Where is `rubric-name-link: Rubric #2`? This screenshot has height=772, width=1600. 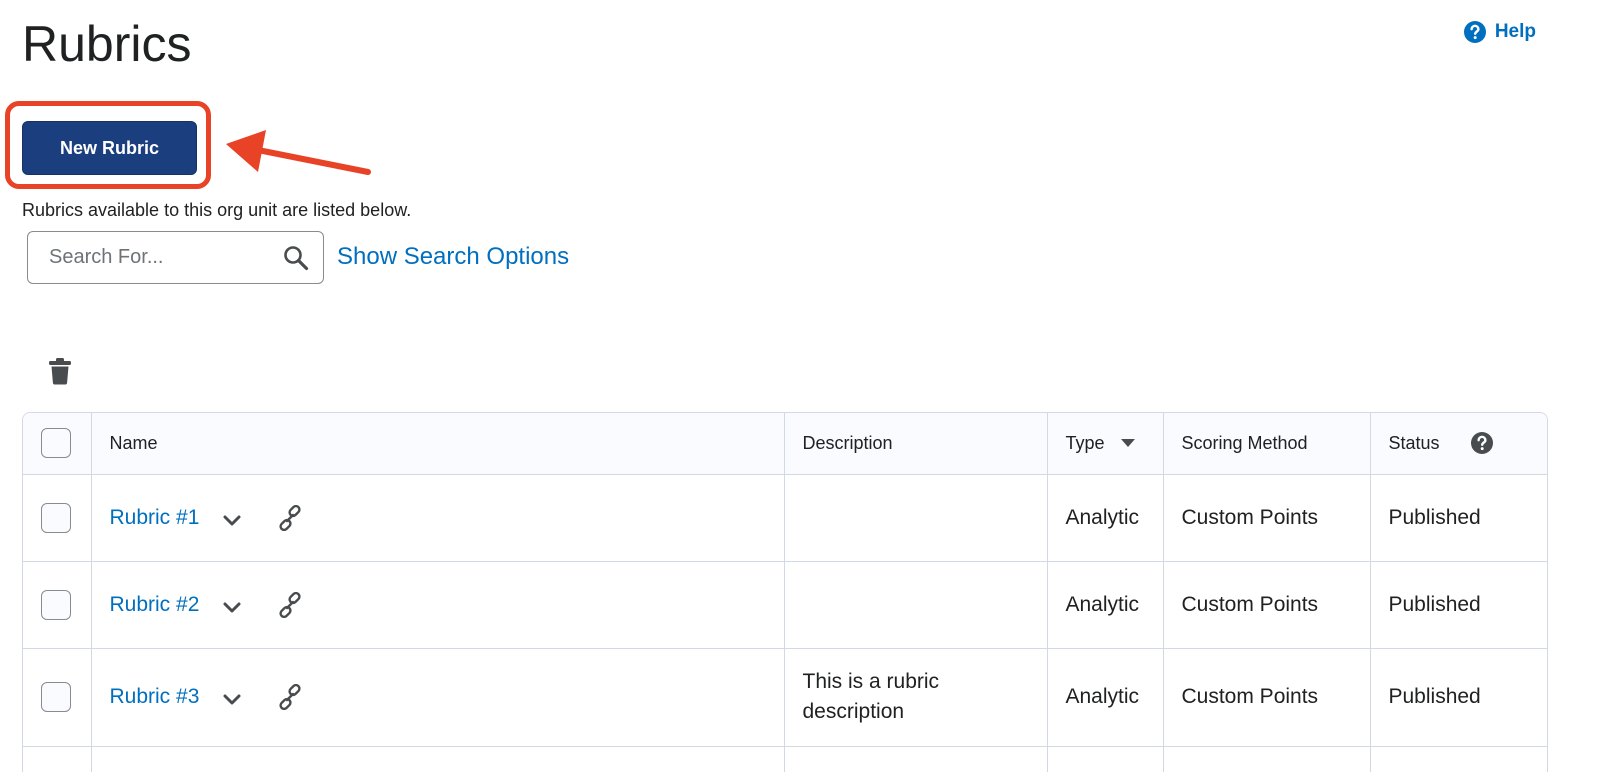
rubric-name-link: Rubric #2 is located at coordinates (160, 605).